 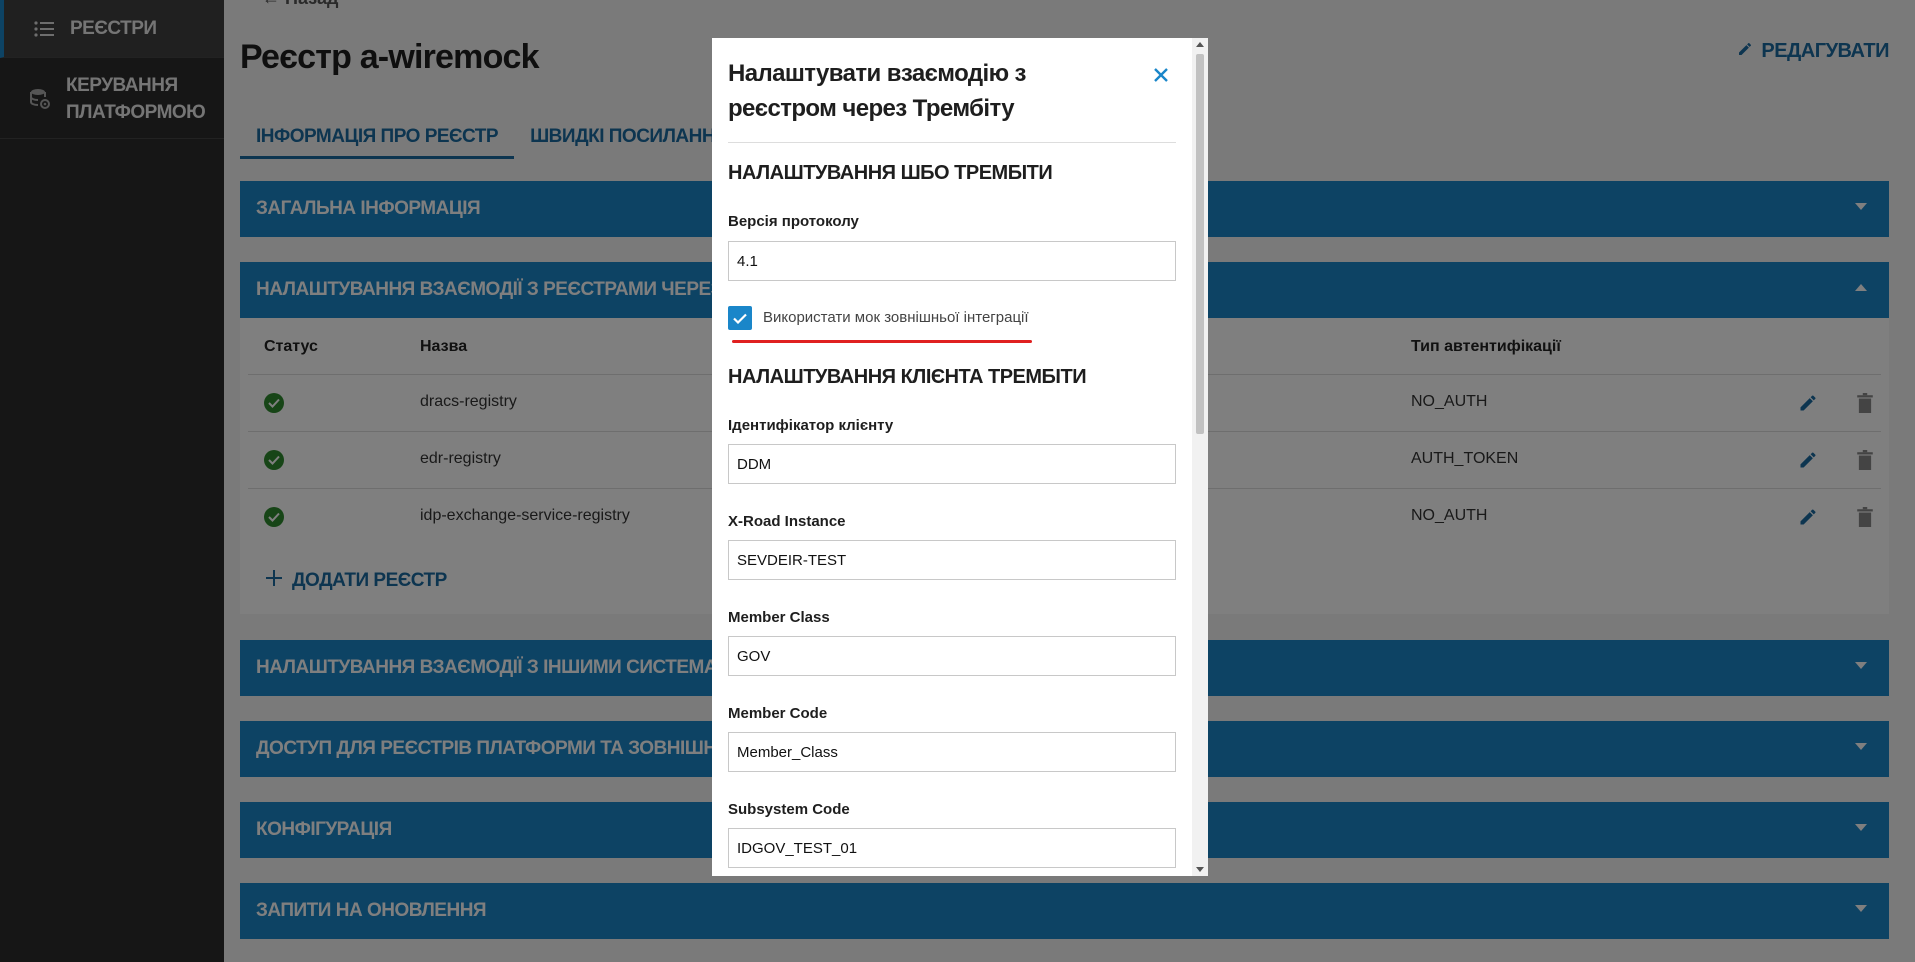 What do you see at coordinates (952, 261) in the screenshot?
I see `protocol-version-input` at bounding box center [952, 261].